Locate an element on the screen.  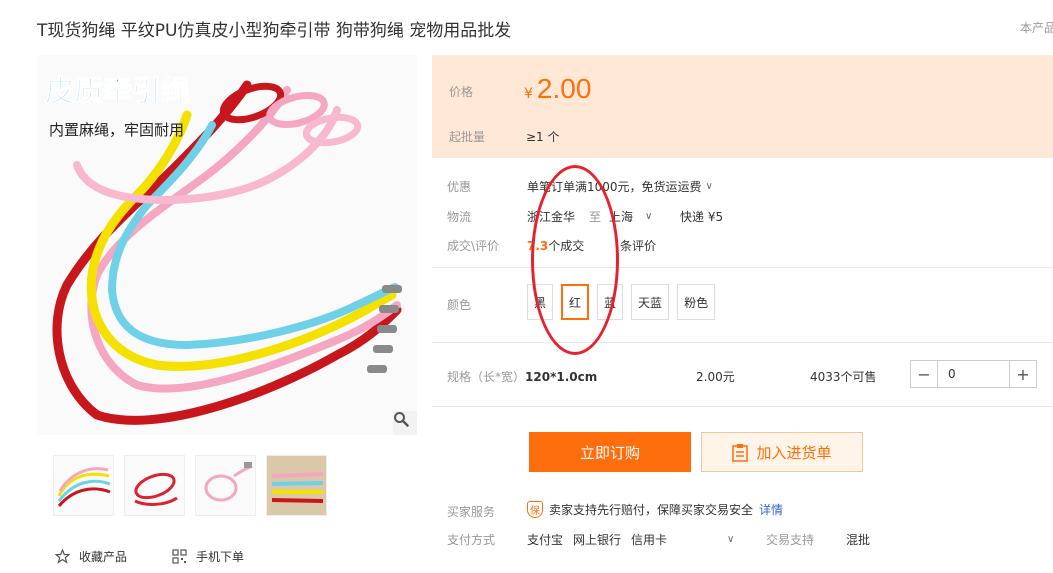
color-option-sky-blue: 天蓝 is located at coordinates (650, 302).